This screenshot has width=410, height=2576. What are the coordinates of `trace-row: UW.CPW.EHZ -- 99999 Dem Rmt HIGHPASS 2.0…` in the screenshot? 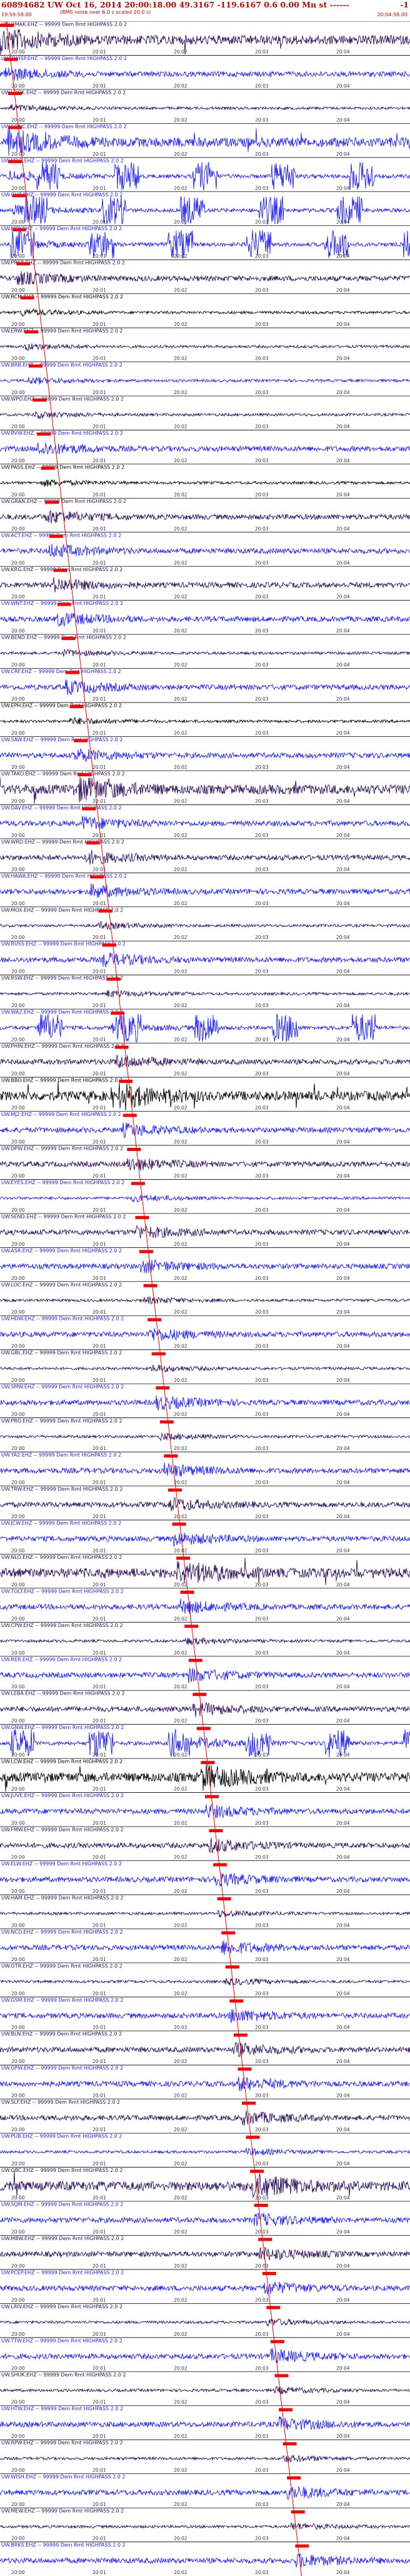 It's located at (205, 1638).